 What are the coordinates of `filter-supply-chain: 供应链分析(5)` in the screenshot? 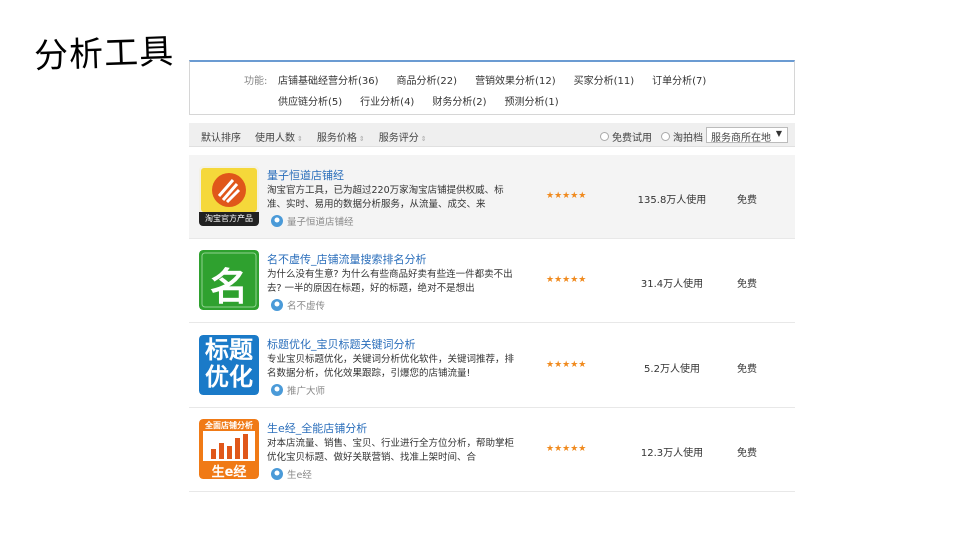 It's located at (310, 100).